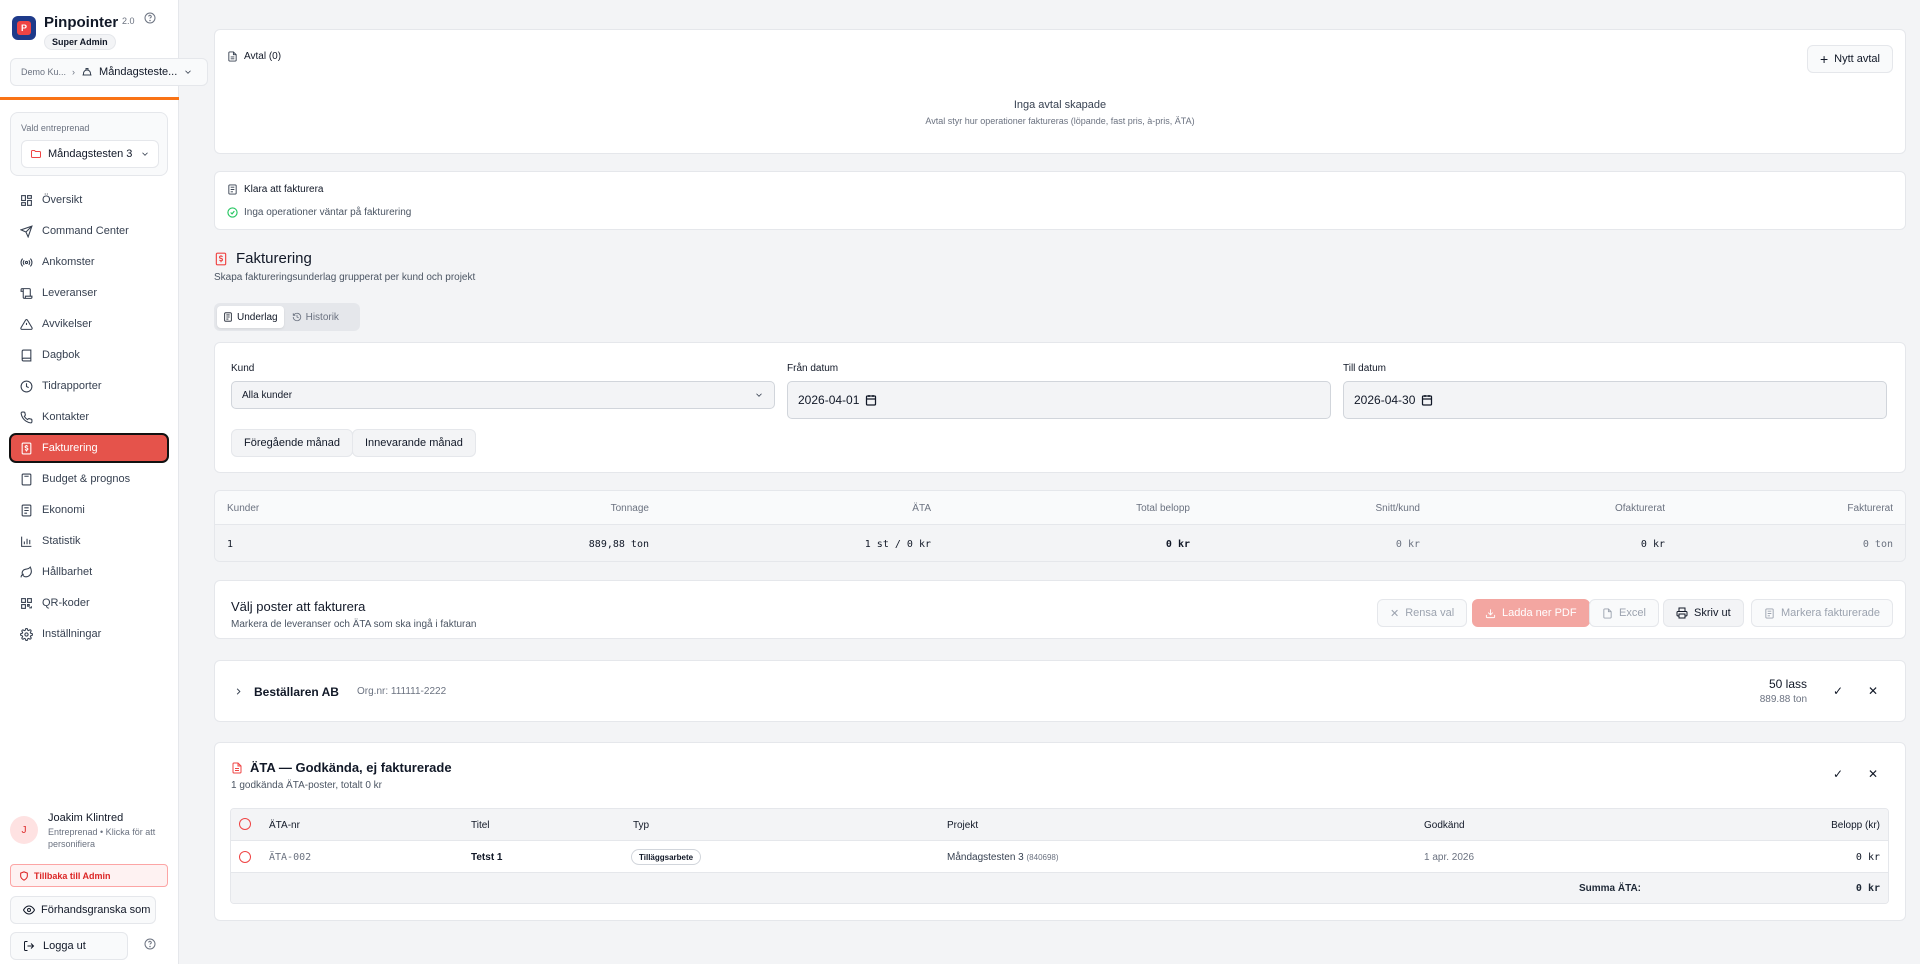 Image resolution: width=1920 pixels, height=964 pixels. What do you see at coordinates (1364, 368) in the screenshot?
I see `to-date-label: Till datum` at bounding box center [1364, 368].